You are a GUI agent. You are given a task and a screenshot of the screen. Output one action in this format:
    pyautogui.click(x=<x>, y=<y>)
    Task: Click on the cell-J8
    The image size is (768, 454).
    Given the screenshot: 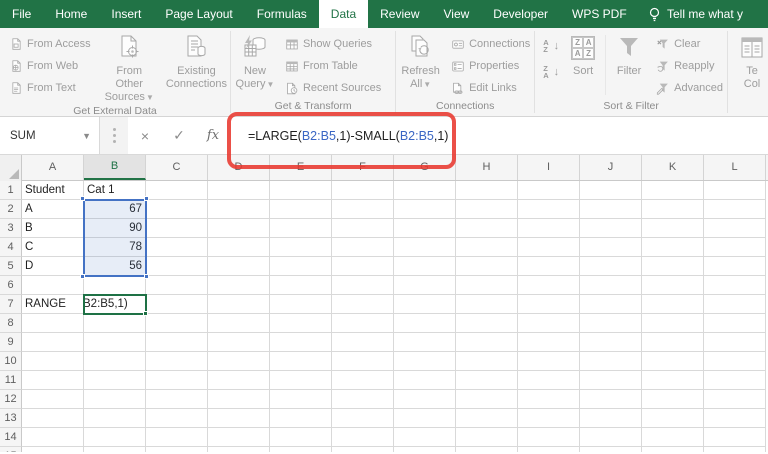 What is the action you would take?
    pyautogui.click(x=611, y=323)
    